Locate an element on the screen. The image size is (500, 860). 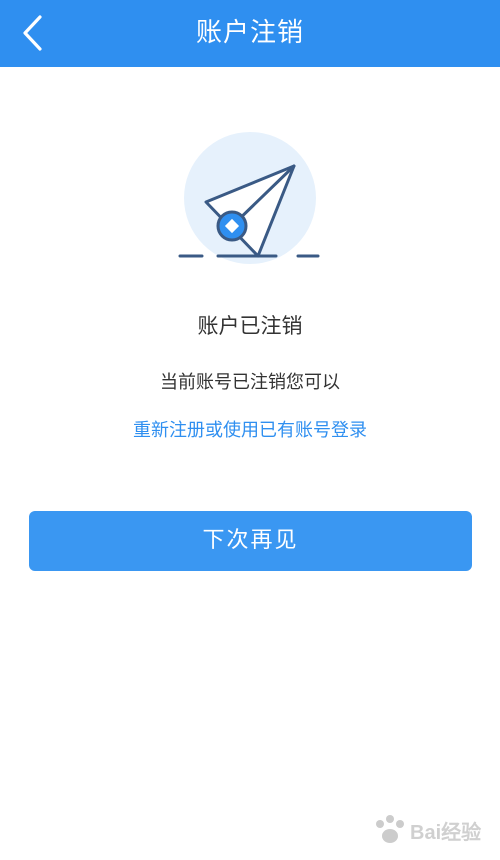
watermark-text: Bai经验 is located at coordinates (445, 832).